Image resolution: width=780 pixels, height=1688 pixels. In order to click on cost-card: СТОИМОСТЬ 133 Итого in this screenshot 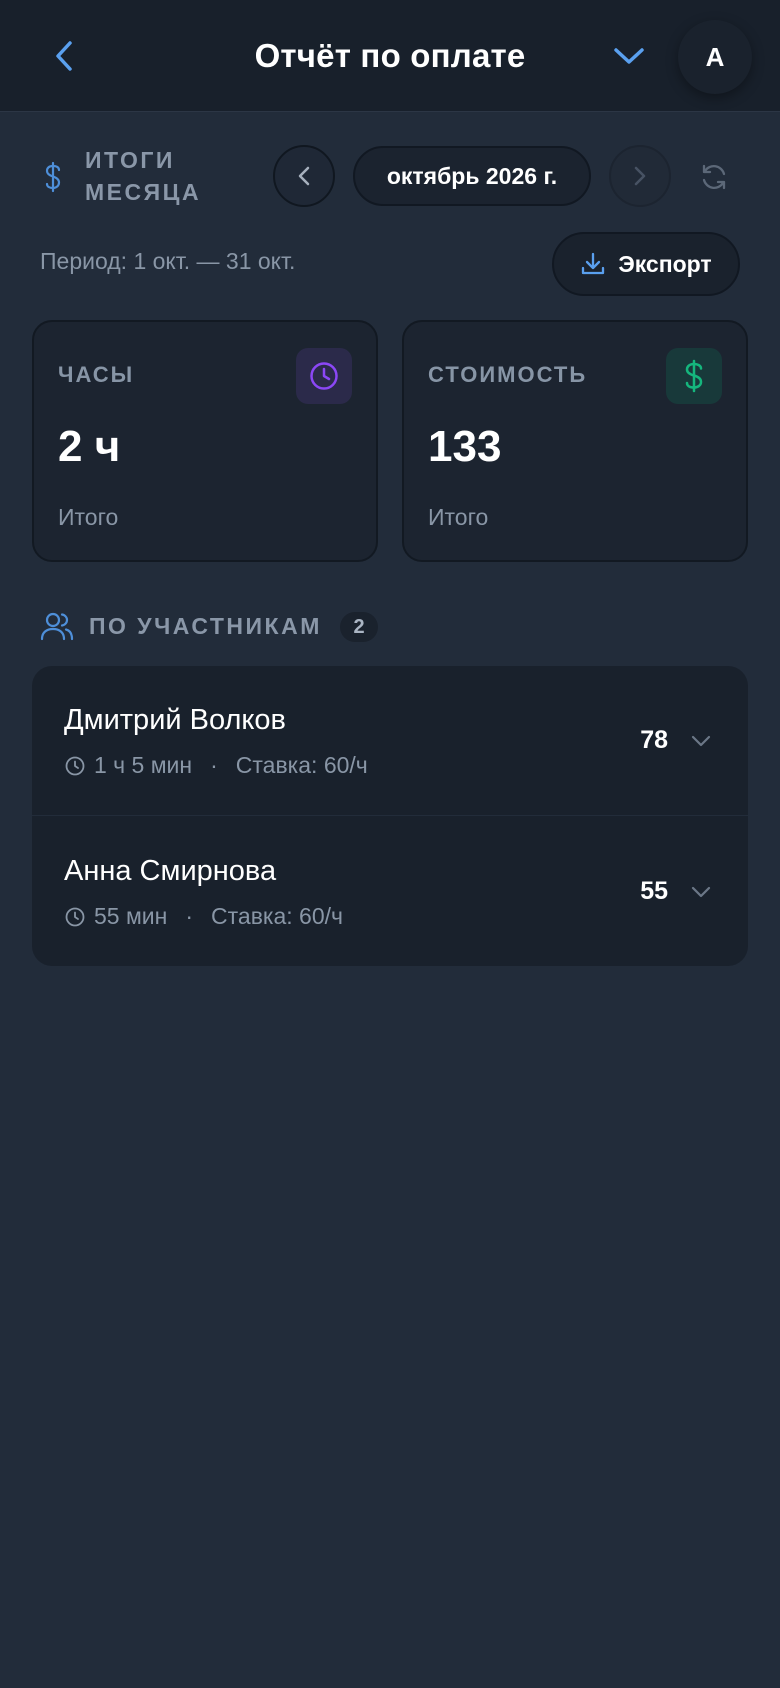, I will do `click(575, 441)`.